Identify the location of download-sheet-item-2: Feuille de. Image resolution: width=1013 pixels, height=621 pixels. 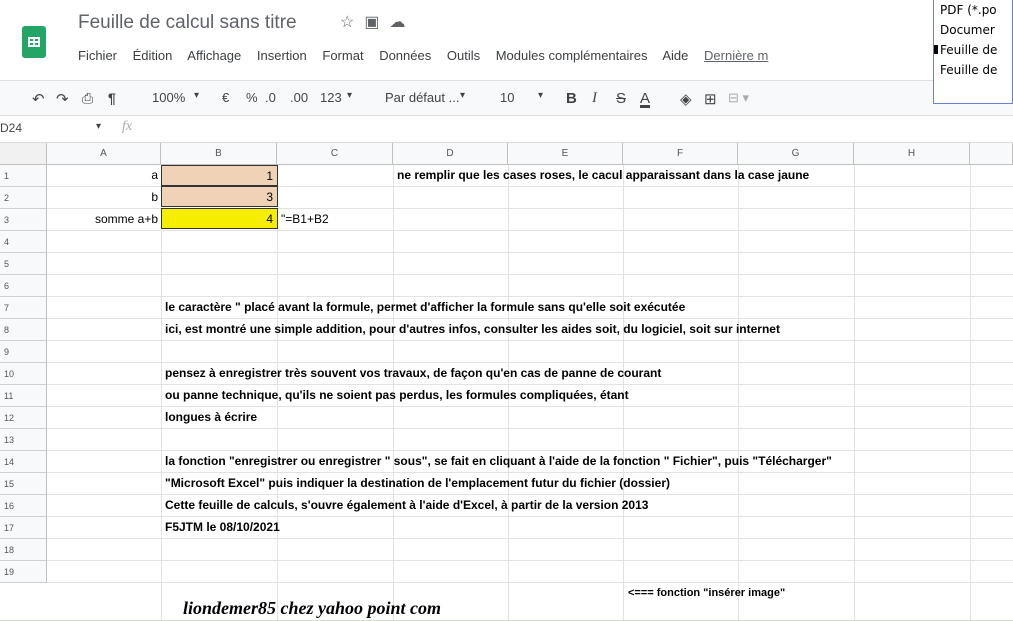
(973, 70).